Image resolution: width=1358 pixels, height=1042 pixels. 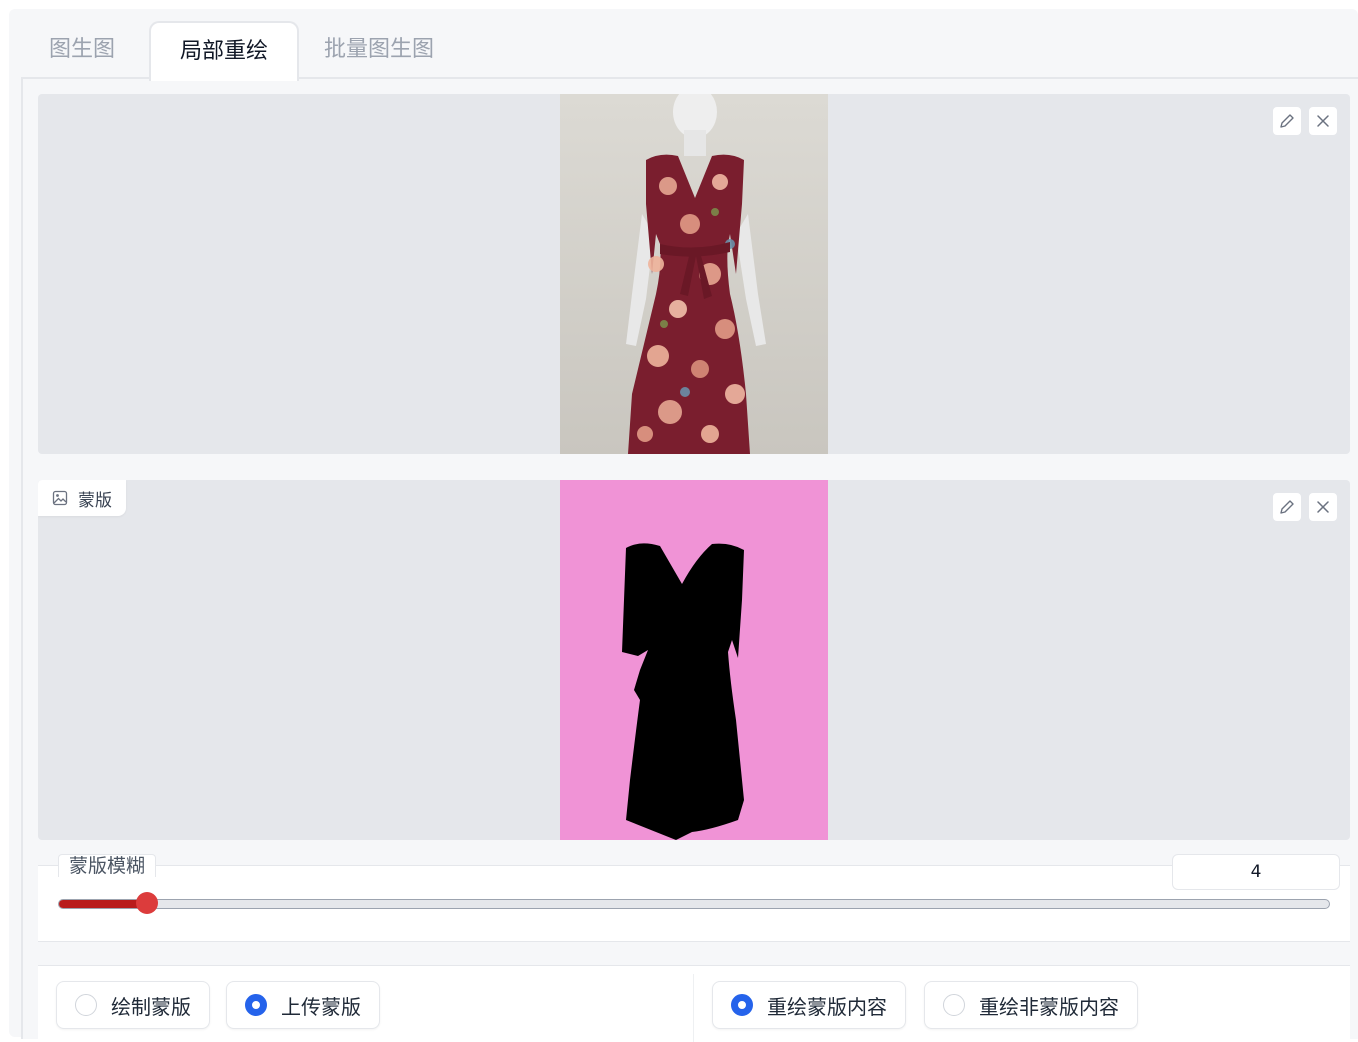 I want to click on source-image-actions, so click(x=1305, y=121).